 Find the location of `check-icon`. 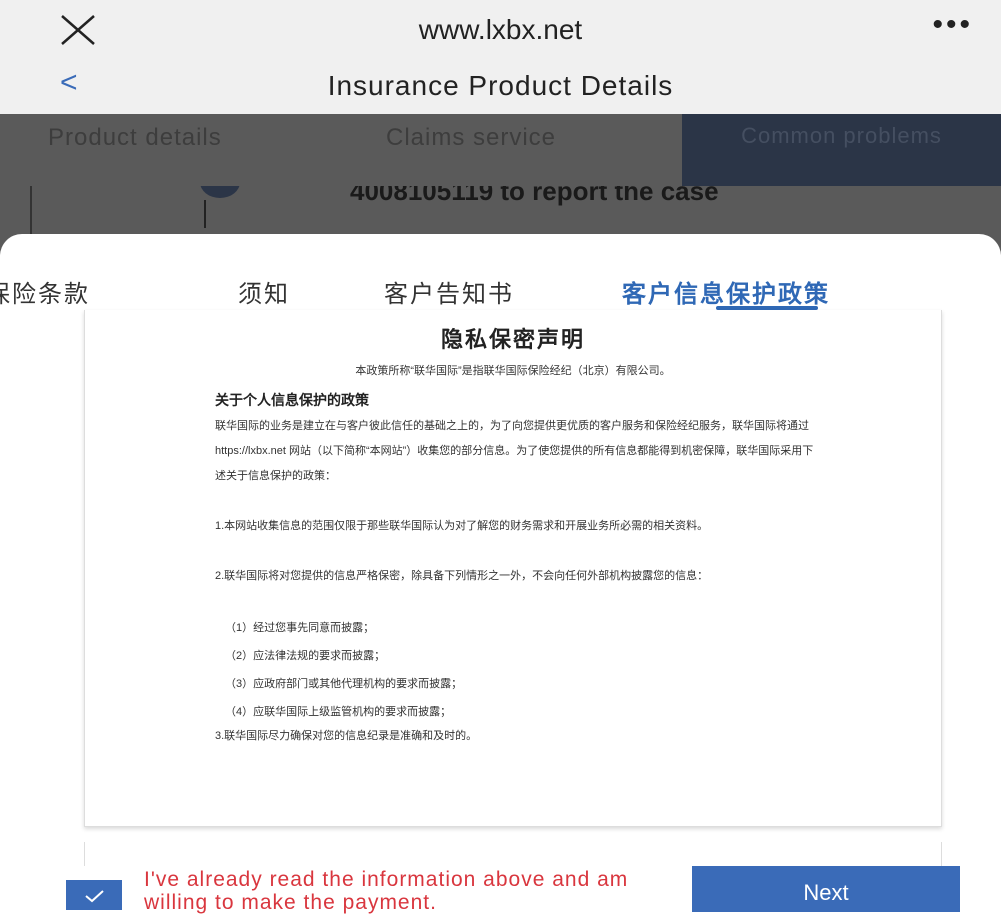

check-icon is located at coordinates (94, 896).